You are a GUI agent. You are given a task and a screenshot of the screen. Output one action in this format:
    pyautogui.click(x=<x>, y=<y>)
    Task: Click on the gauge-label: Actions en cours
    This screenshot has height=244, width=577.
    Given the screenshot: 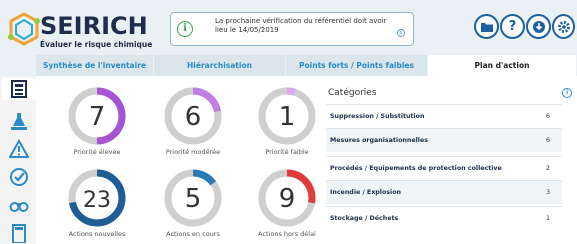 What is the action you would take?
    pyautogui.click(x=193, y=234)
    